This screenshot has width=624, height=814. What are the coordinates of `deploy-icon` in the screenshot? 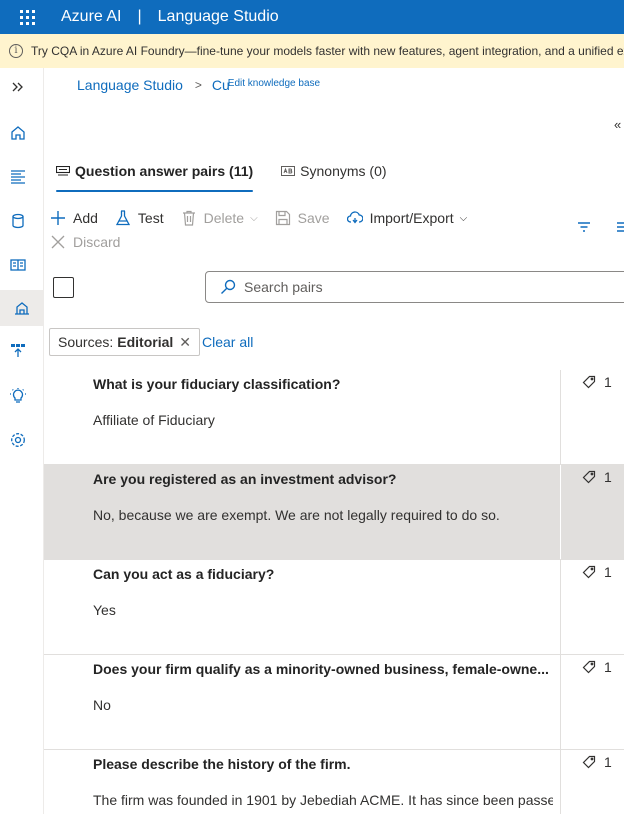 It's located at (18, 350).